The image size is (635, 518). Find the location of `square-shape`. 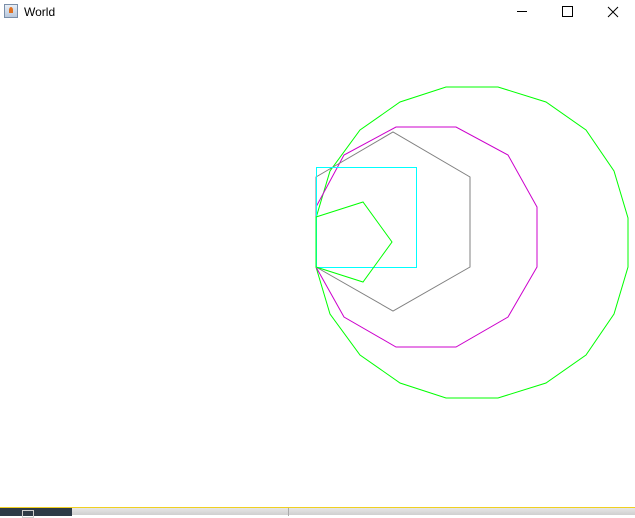

square-shape is located at coordinates (366, 217).